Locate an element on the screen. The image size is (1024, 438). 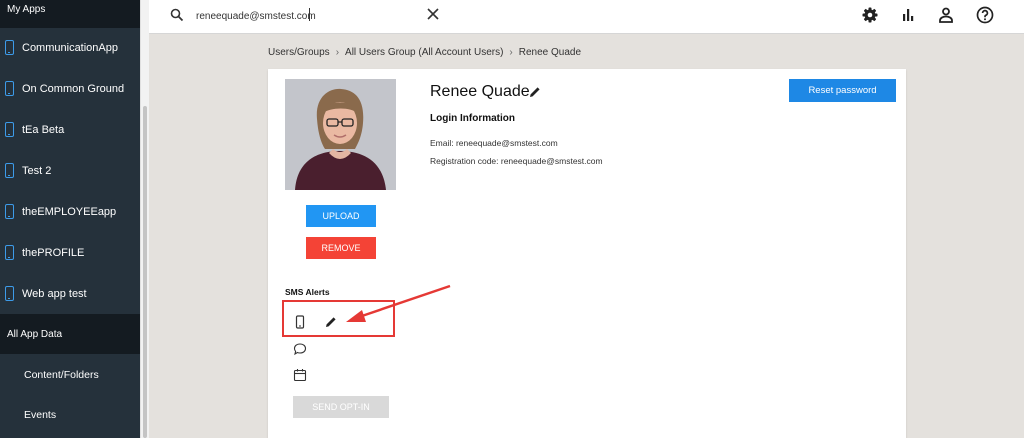
annotation-arrow-icon is located at coordinates (398, 303).